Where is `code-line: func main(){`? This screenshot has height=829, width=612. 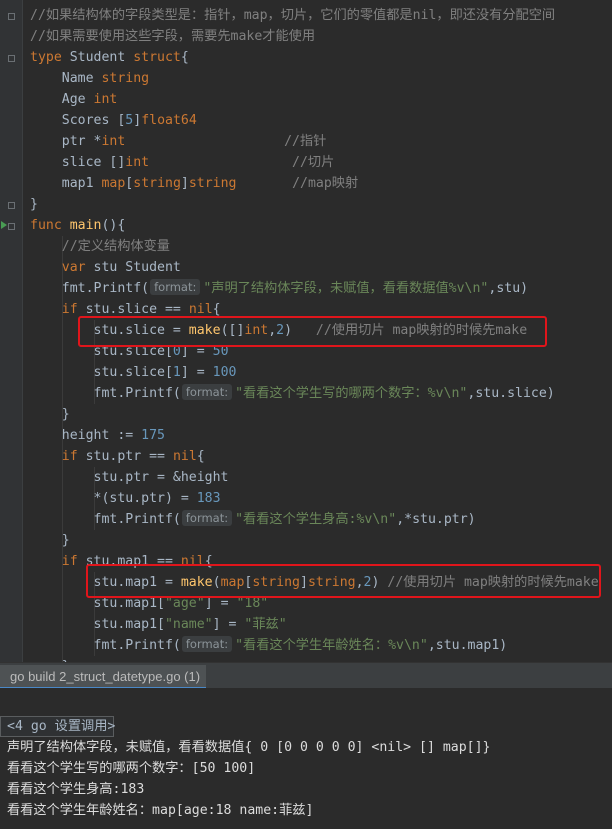 code-line: func main(){ is located at coordinates (77, 225).